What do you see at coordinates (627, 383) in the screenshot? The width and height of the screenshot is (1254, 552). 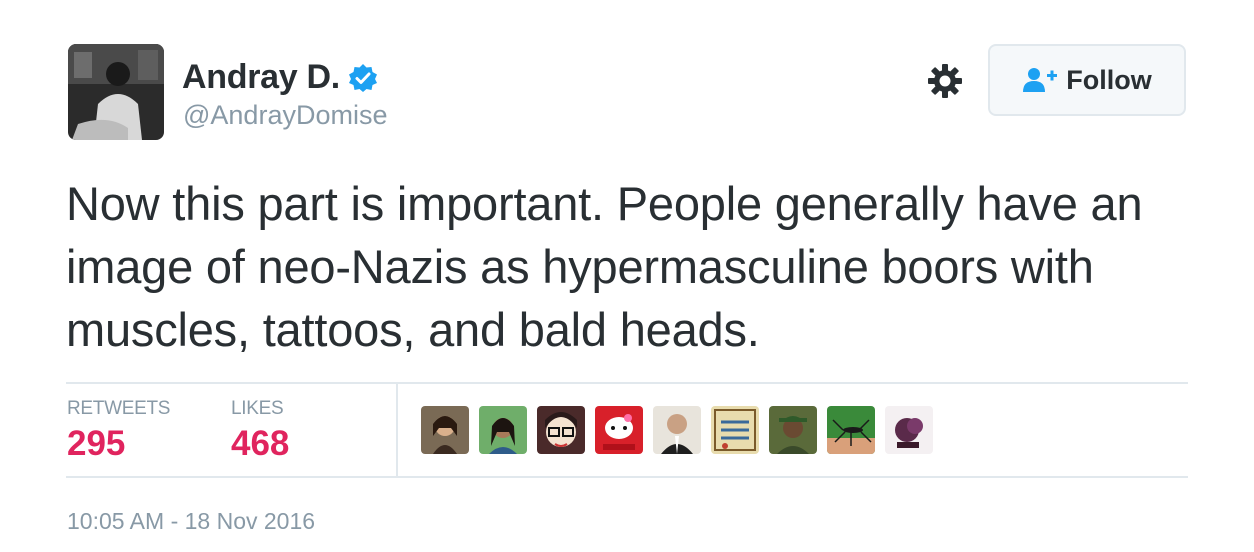 I see `stats-top-divider` at bounding box center [627, 383].